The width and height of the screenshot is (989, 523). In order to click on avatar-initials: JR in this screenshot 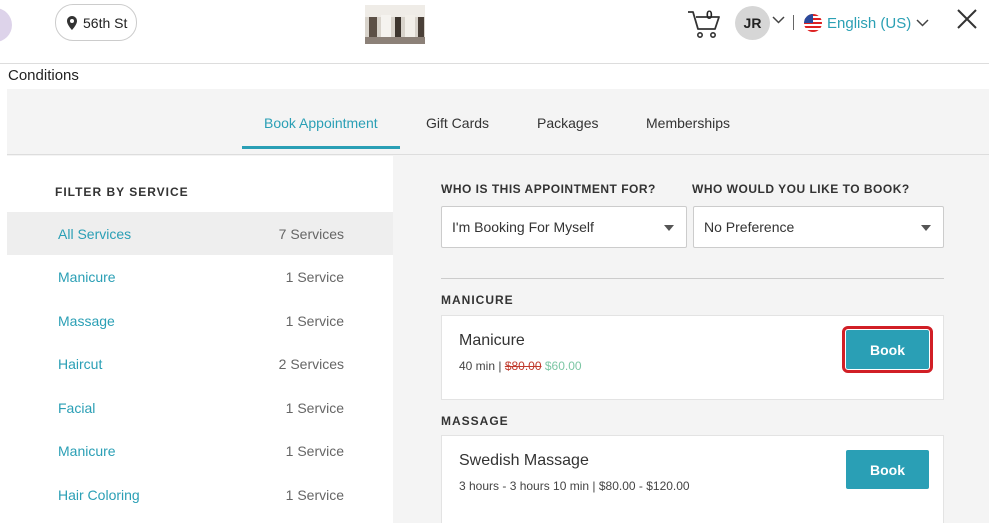, I will do `click(752, 23)`.